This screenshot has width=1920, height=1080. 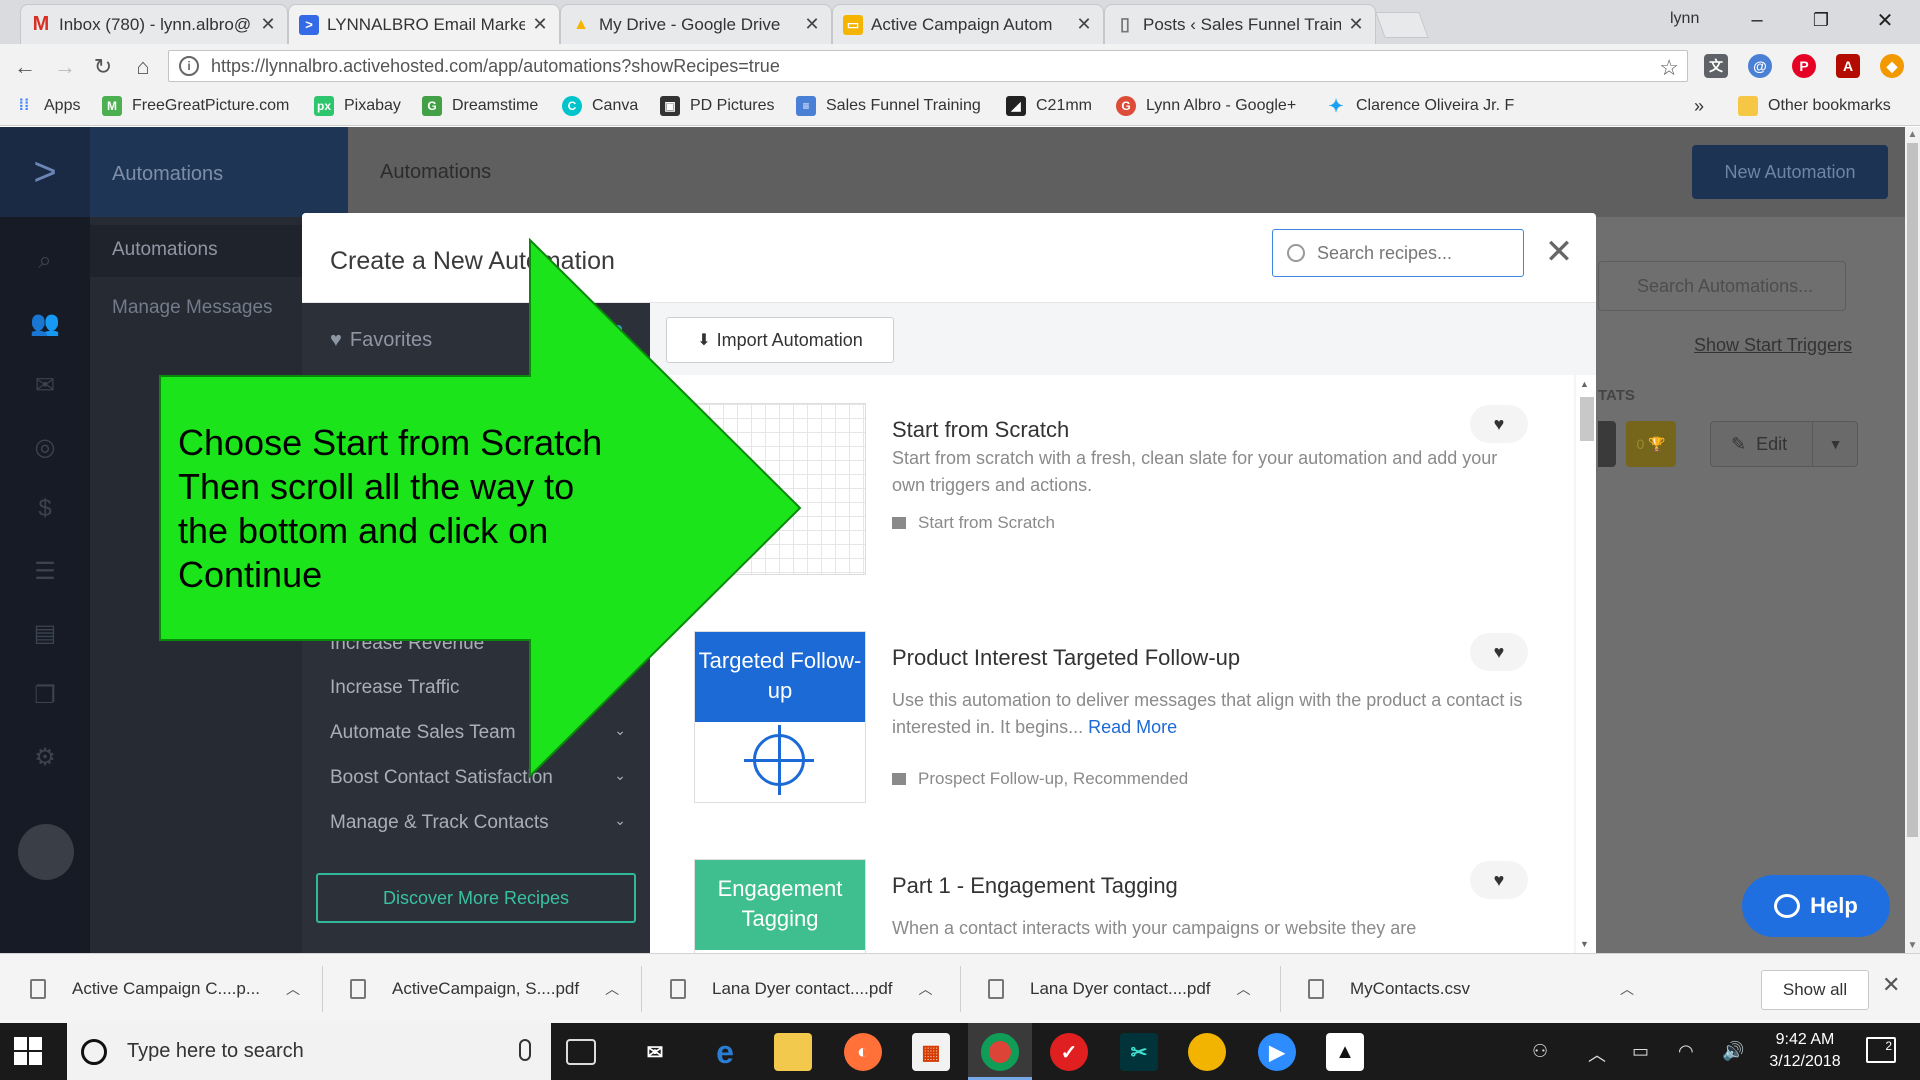 What do you see at coordinates (780, 717) in the screenshot?
I see `recipe-thumbnail-targeted: Targeted Follow-up` at bounding box center [780, 717].